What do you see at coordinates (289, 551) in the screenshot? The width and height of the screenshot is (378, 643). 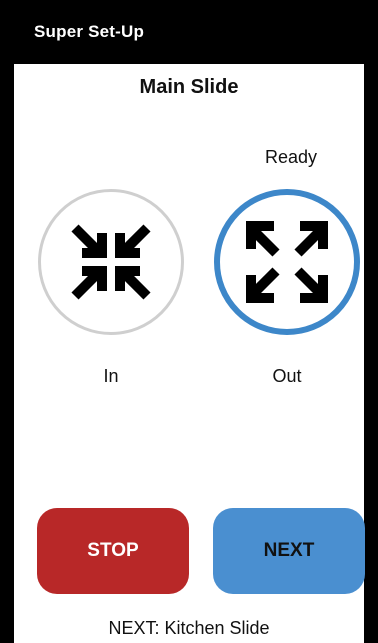 I see `next-button: NEXT` at bounding box center [289, 551].